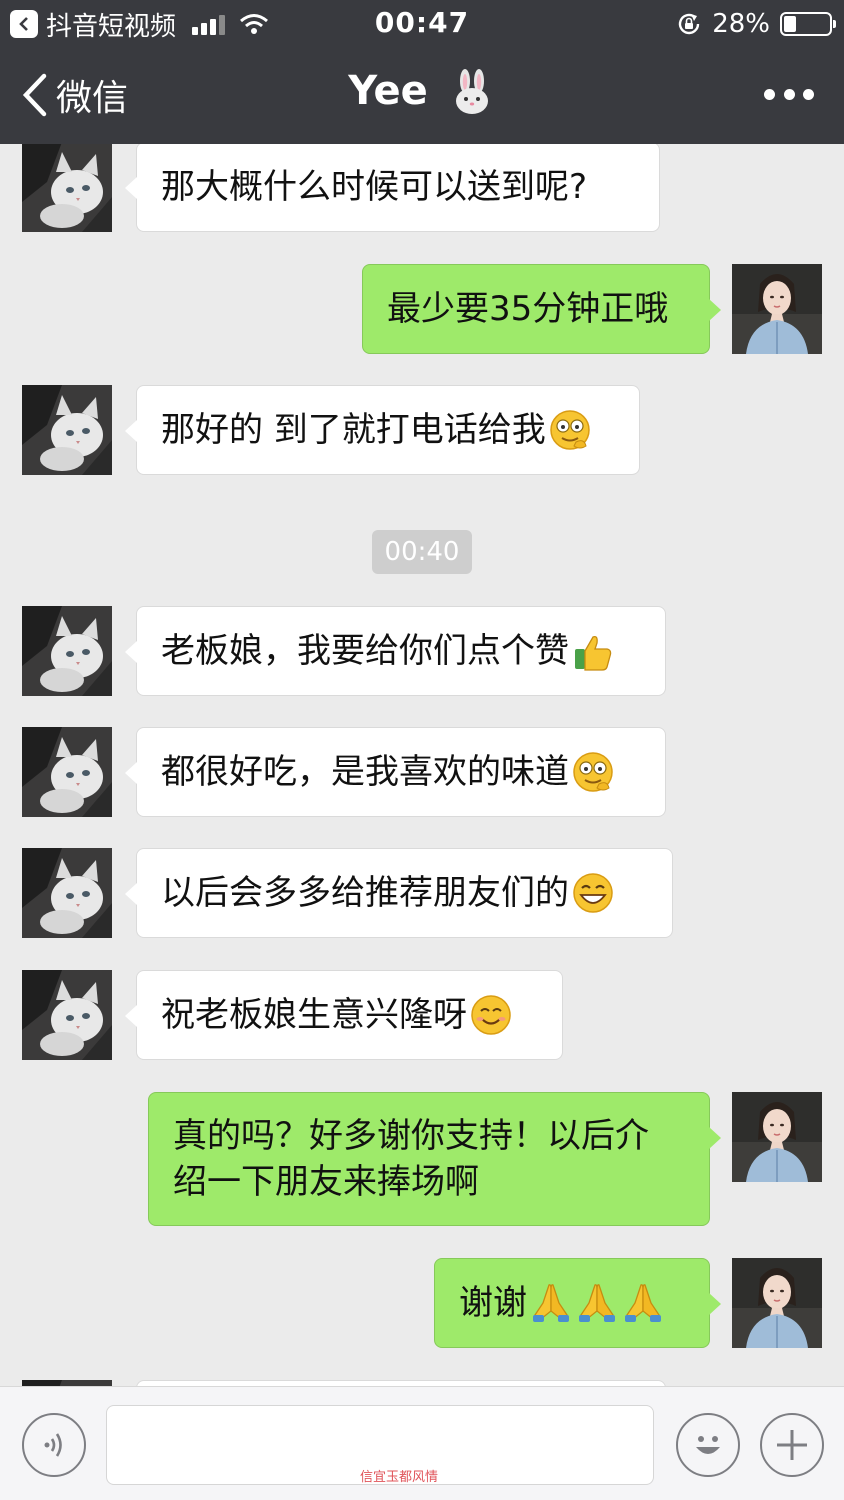  I want to click on thumbs-up-emoji-icon, so click(593, 651).